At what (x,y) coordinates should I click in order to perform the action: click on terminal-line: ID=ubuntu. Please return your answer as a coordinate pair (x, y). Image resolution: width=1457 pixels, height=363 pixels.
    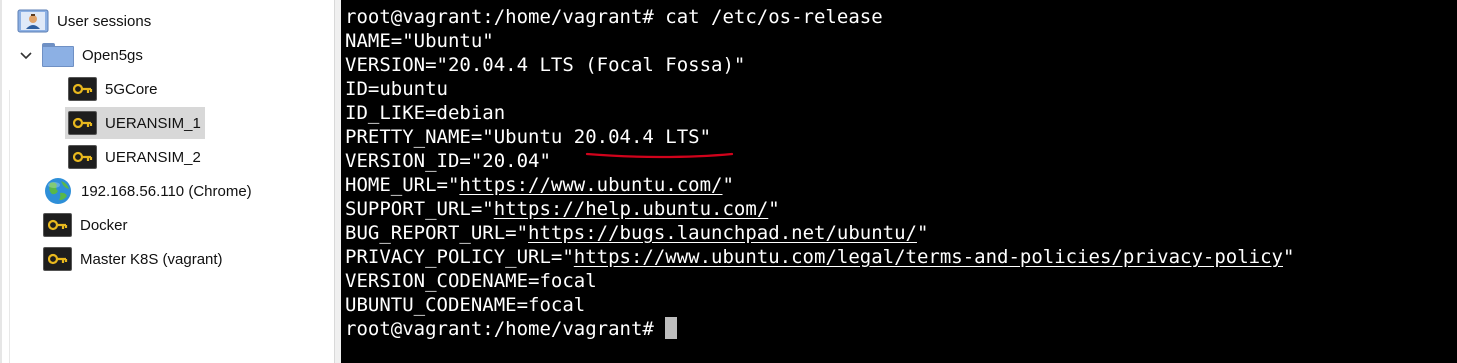
    Looking at the image, I should click on (396, 89).